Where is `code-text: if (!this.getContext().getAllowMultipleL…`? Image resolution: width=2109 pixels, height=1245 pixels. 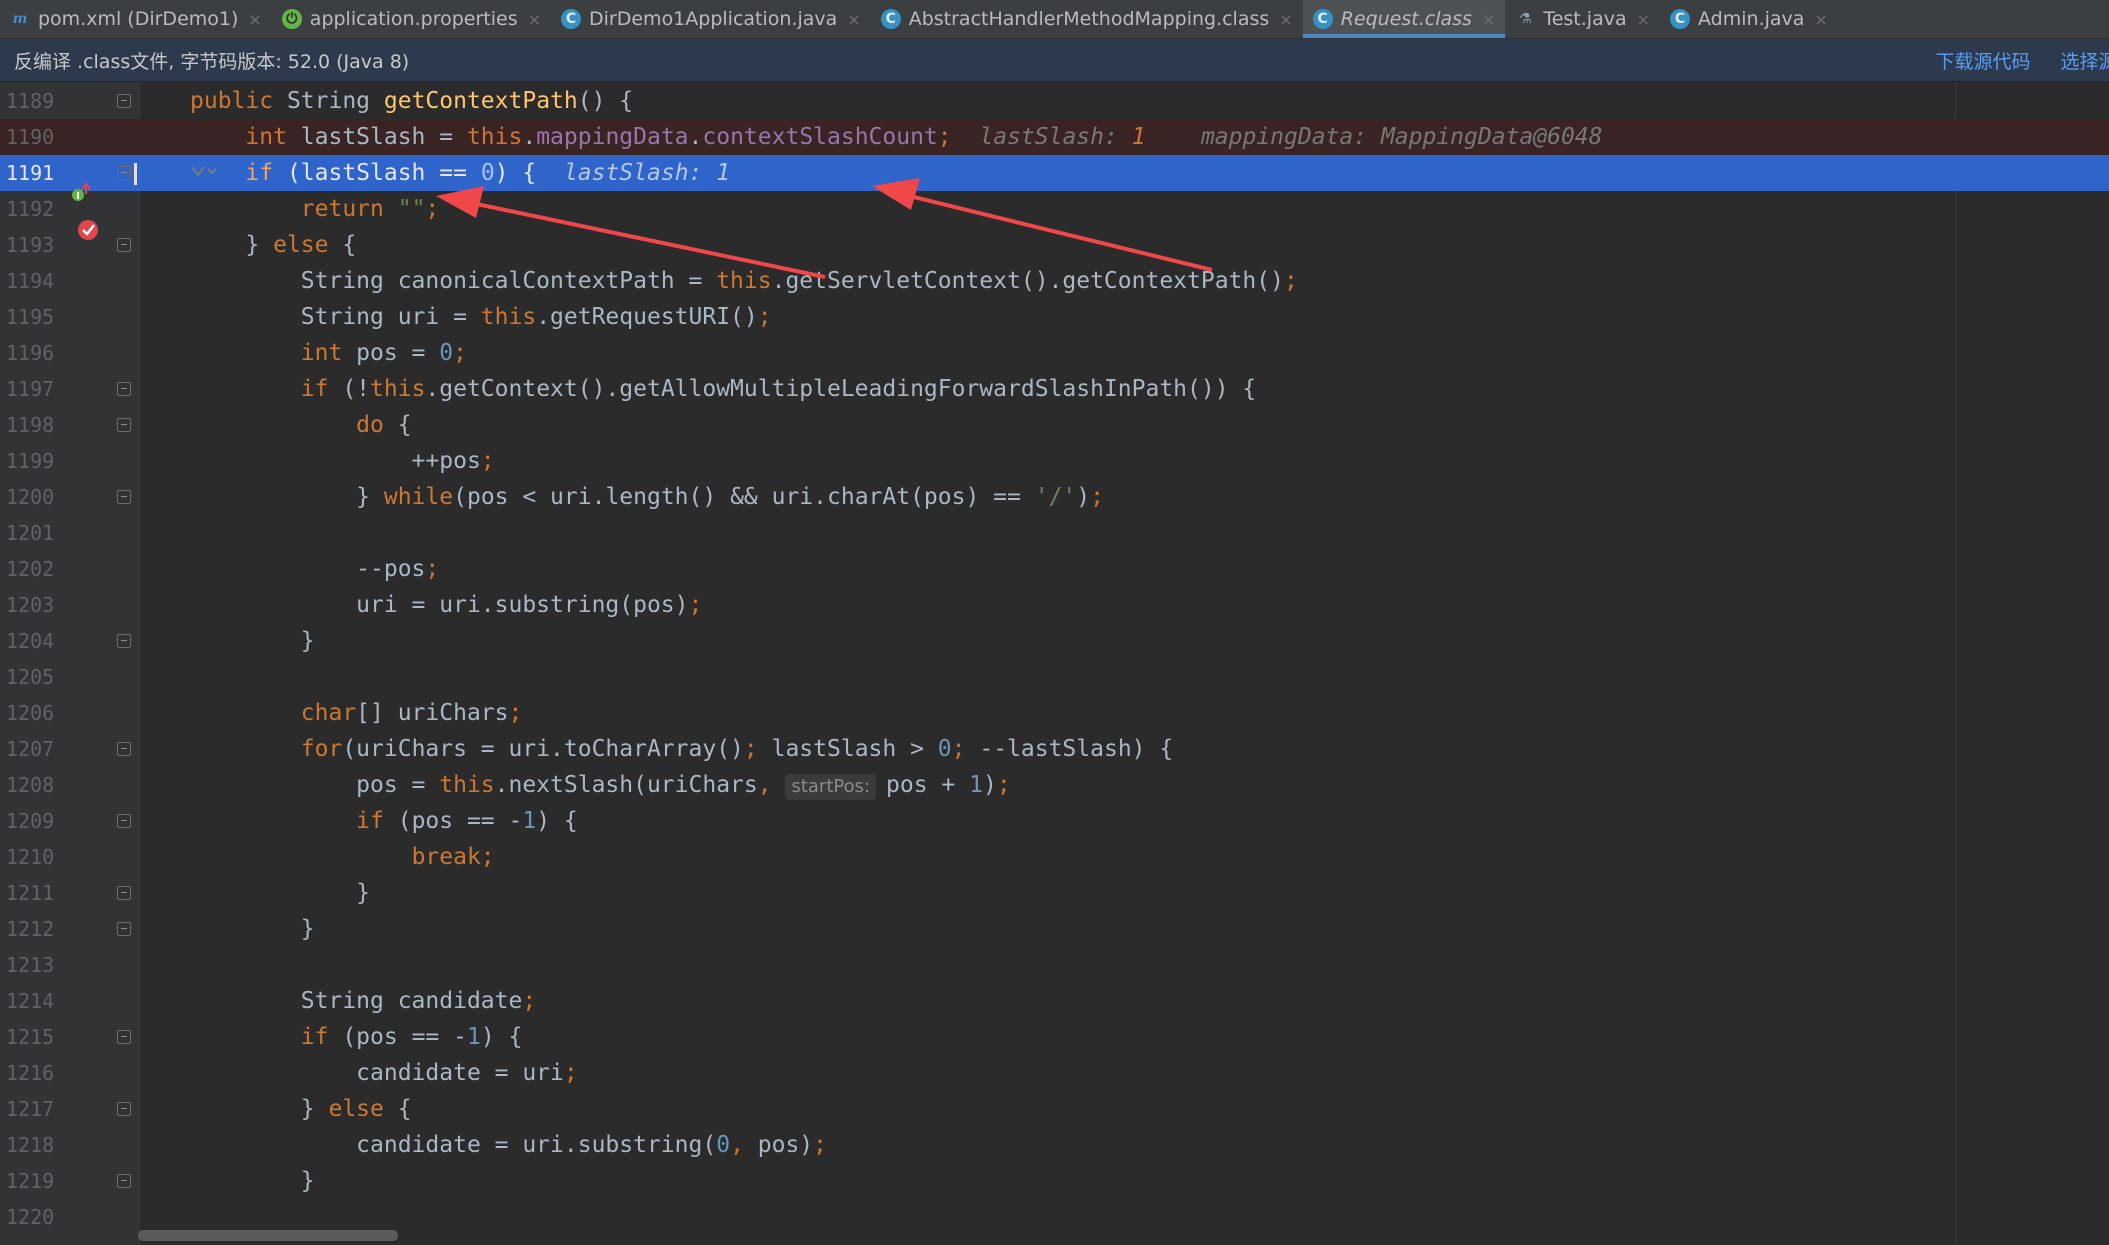 code-text: if (!this.getContext().getAllowMultipleL… is located at coordinates (723, 389).